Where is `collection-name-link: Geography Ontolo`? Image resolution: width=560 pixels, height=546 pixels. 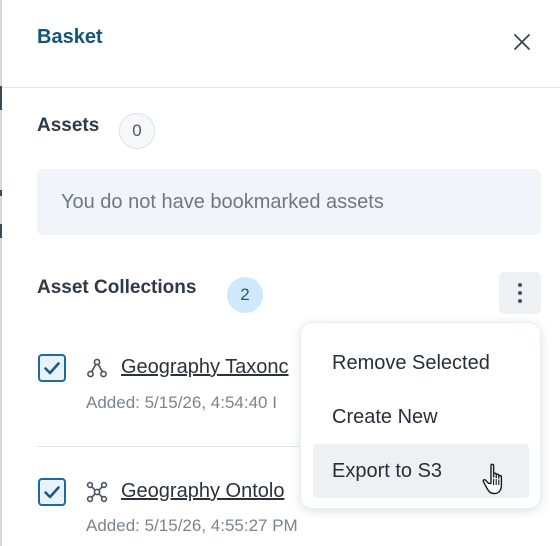 collection-name-link: Geography Ontolo is located at coordinates (202, 491).